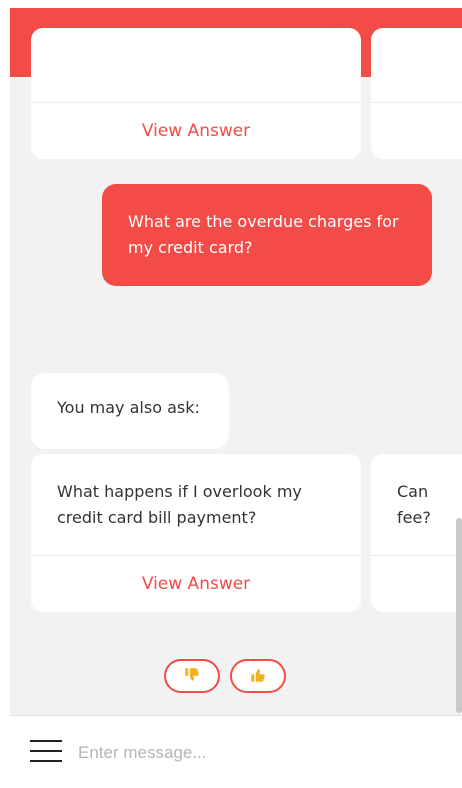  Describe the element at coordinates (196, 93) in the screenshot. I see `top-answer-card: View Answer` at that location.